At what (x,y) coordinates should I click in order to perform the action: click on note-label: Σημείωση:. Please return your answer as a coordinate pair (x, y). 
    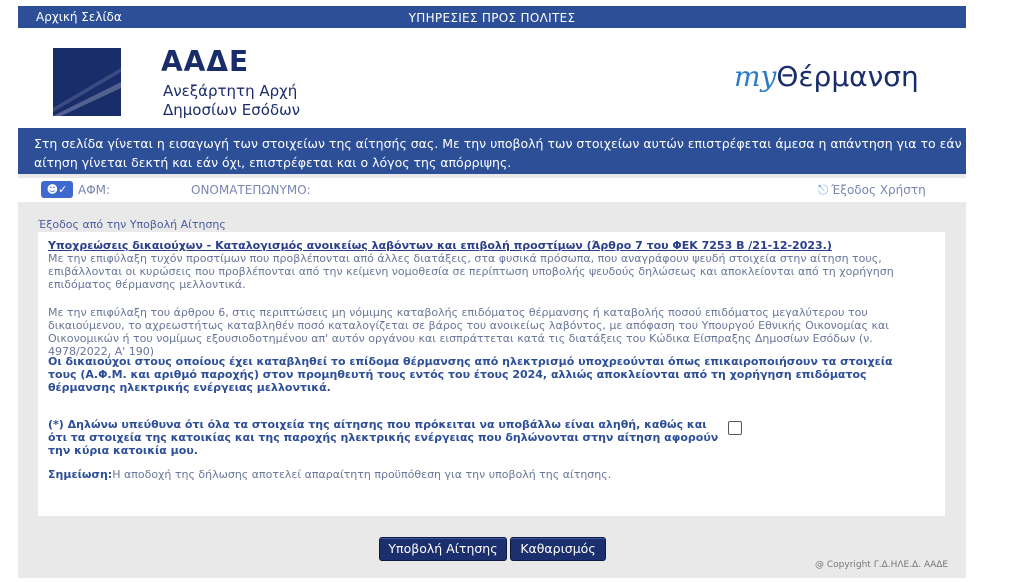
    Looking at the image, I should click on (80, 474).